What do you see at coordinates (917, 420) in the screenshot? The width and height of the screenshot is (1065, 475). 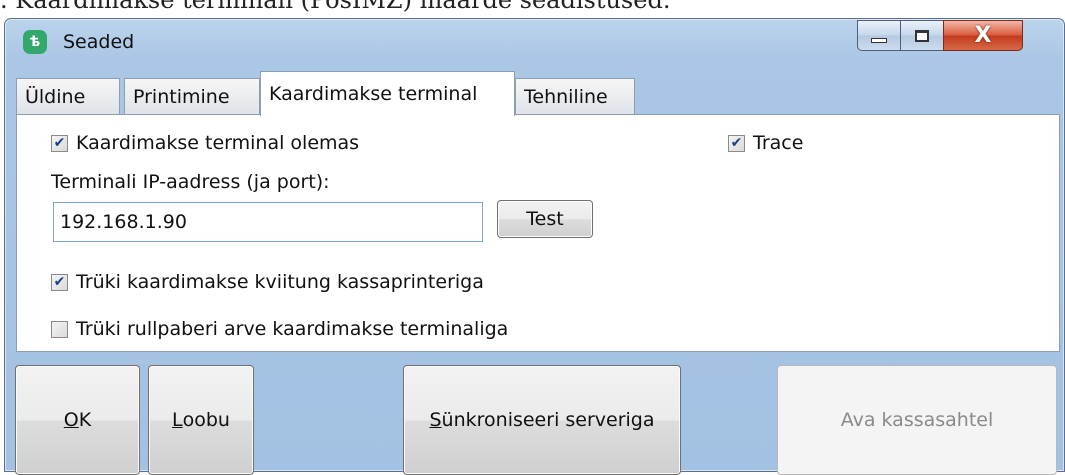 I see `open-cash-drawer-button: Ava kassasahtel` at bounding box center [917, 420].